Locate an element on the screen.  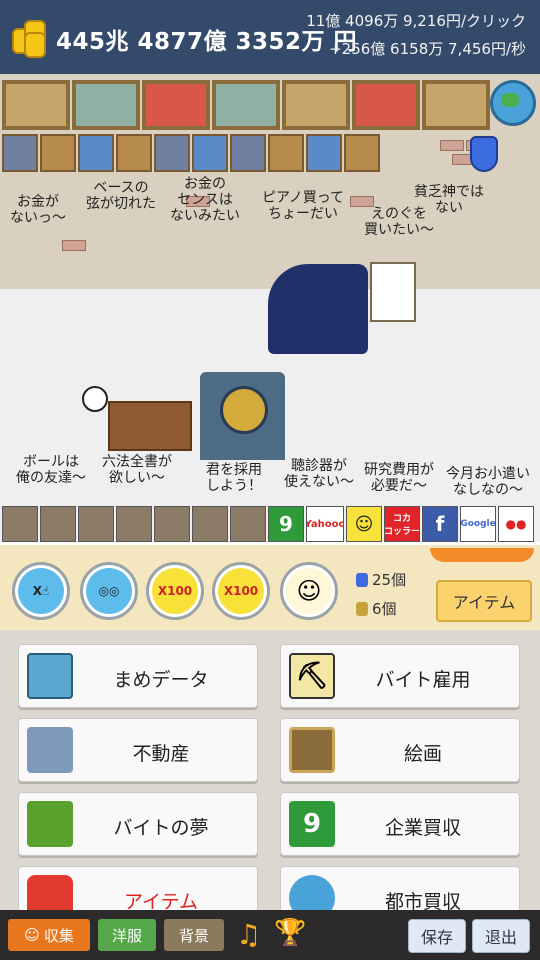
bag-icon is located at coordinates (50, 676).